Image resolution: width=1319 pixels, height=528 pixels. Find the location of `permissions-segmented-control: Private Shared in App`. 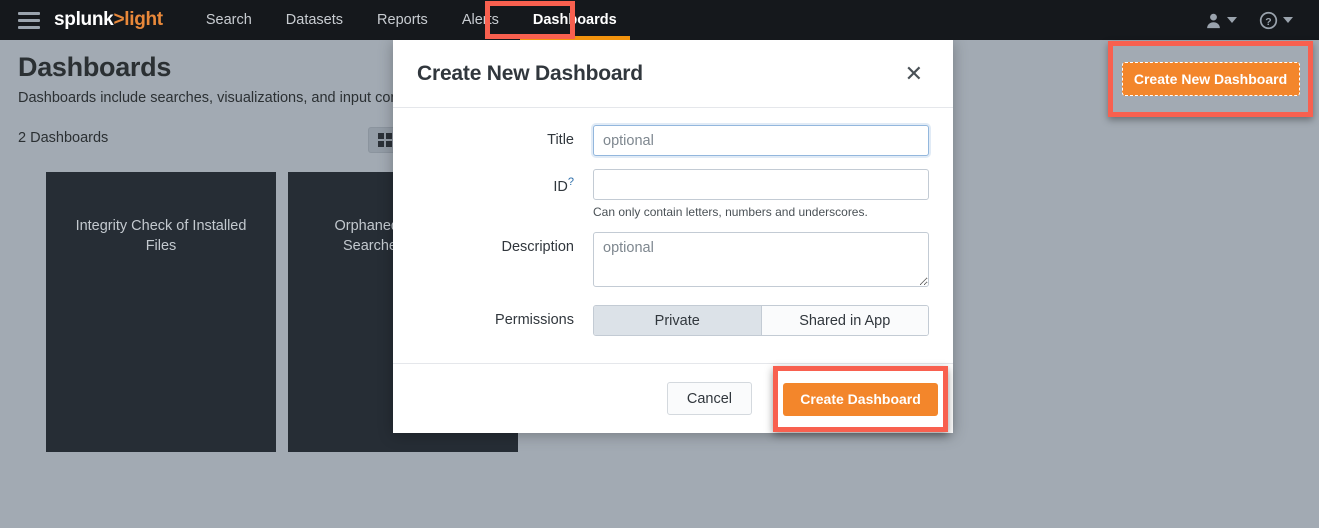

permissions-segmented-control: Private Shared in App is located at coordinates (761, 320).